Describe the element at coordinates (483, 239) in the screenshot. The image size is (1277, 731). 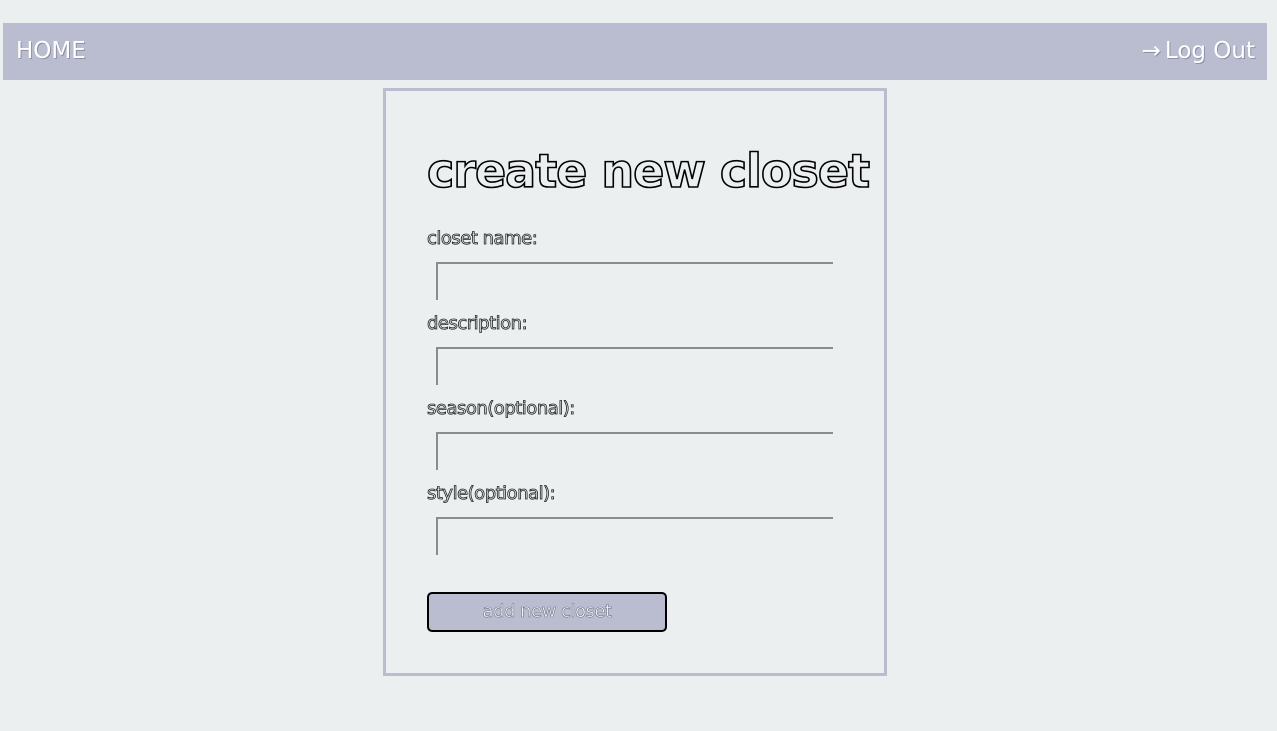
I see `closet-name-label: closet name:` at that location.